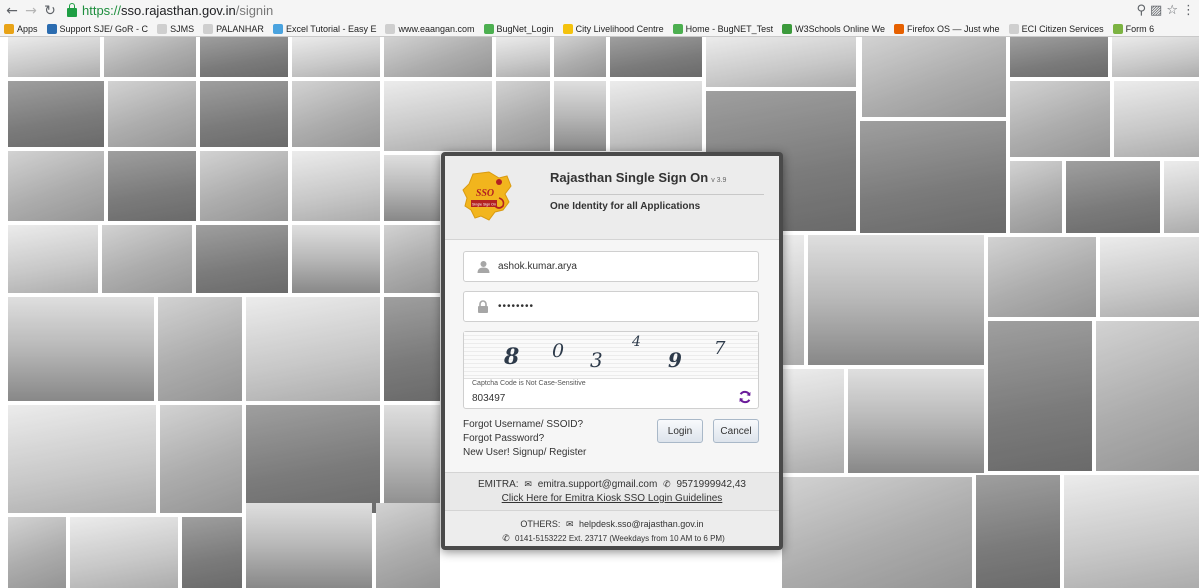 The image size is (1199, 588). Describe the element at coordinates (254, 10) in the screenshot. I see `url-path: /signin` at that location.